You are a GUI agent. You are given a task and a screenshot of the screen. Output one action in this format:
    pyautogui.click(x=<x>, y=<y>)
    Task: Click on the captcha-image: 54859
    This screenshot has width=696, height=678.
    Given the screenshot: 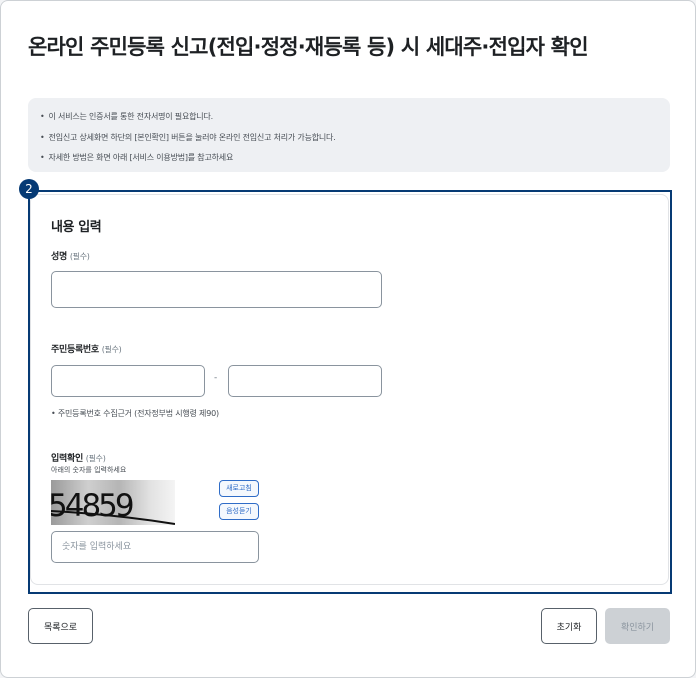 What is the action you would take?
    pyautogui.click(x=113, y=502)
    